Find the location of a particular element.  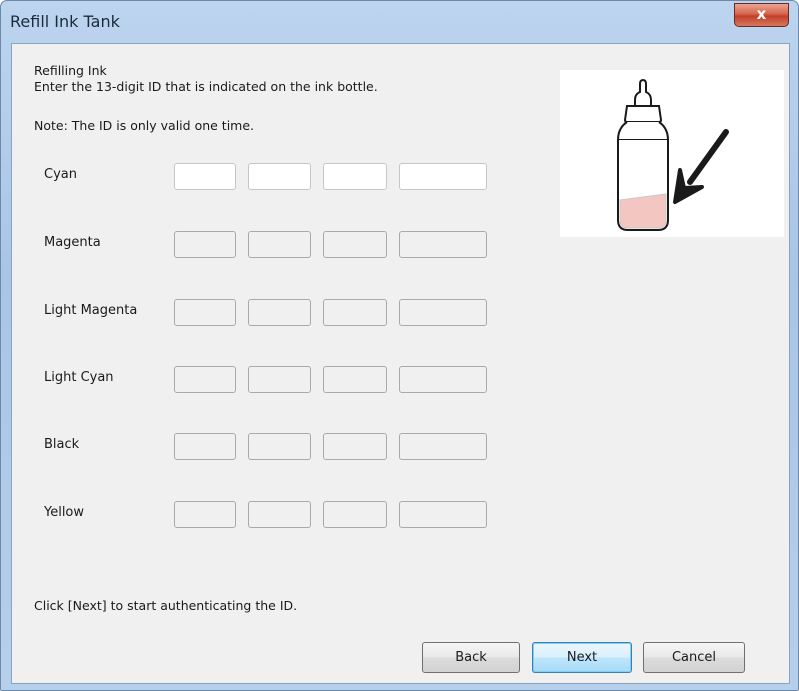

close-button: x is located at coordinates (761, 15).